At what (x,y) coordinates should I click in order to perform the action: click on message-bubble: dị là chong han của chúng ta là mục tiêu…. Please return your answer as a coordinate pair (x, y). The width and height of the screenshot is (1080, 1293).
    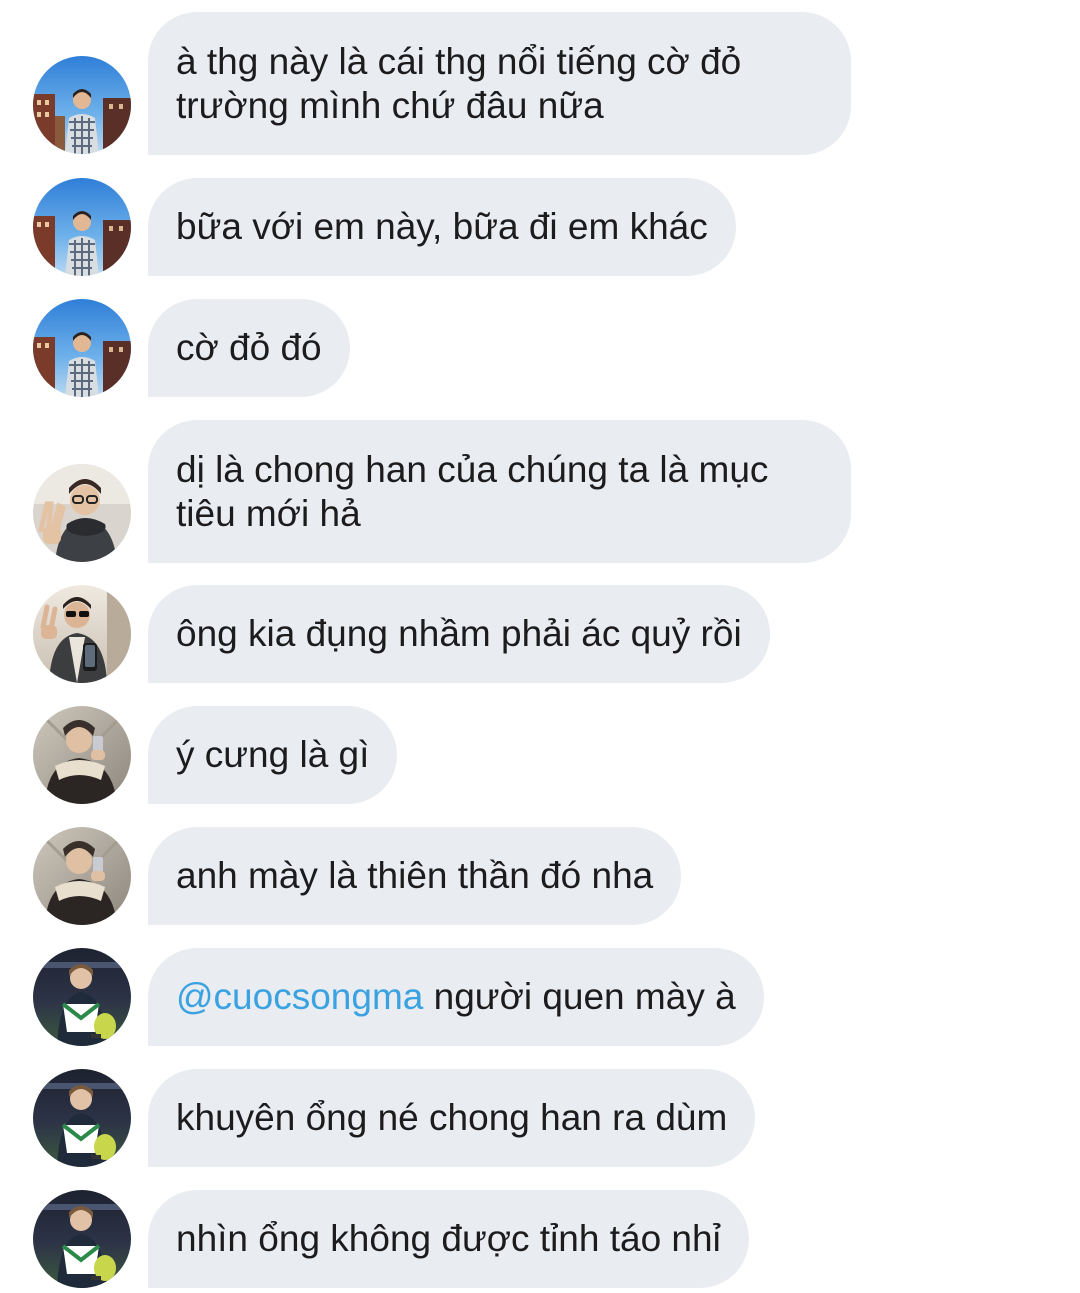
    Looking at the image, I should click on (499, 491).